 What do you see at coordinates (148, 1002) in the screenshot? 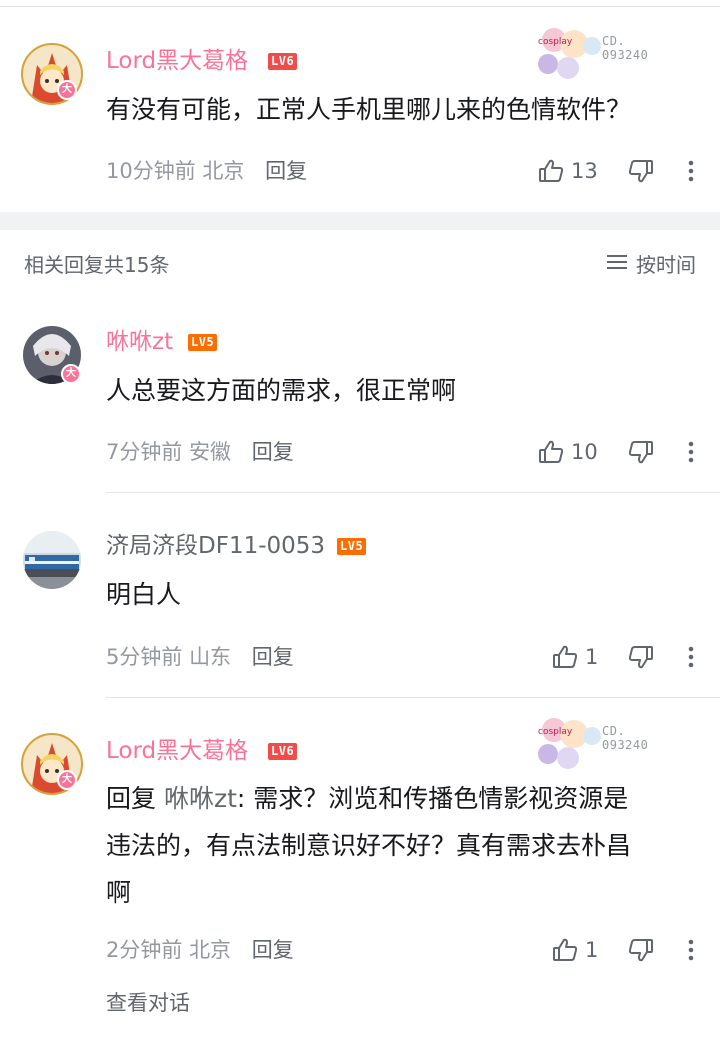
I see `view-conversation-link: 查看对话` at bounding box center [148, 1002].